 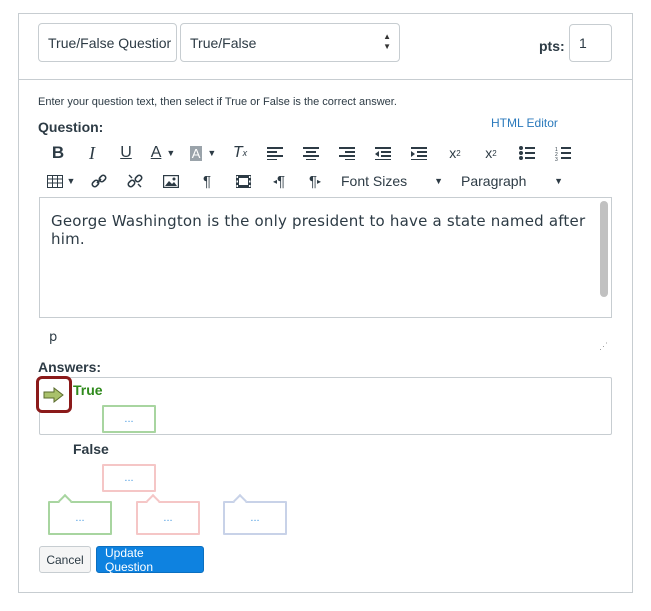 I want to click on element-path-indicator: p, so click(x=53, y=337).